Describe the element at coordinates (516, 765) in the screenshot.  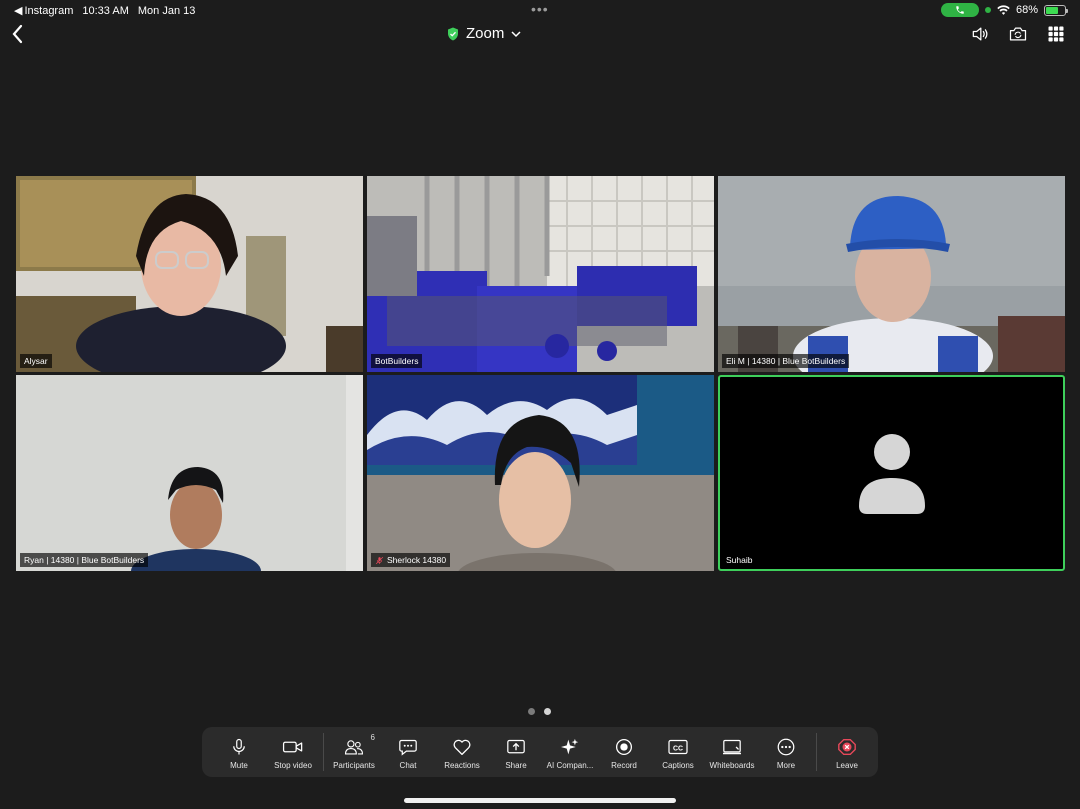
I see `share-label: Share` at that location.